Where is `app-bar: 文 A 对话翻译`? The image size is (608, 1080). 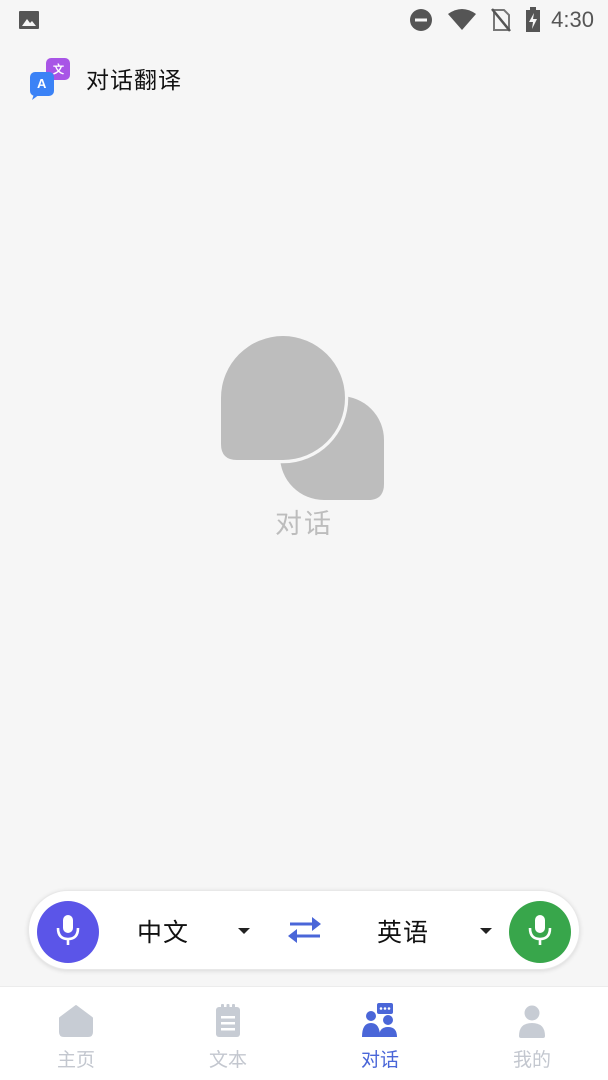 app-bar: 文 A 对话翻译 is located at coordinates (105, 78).